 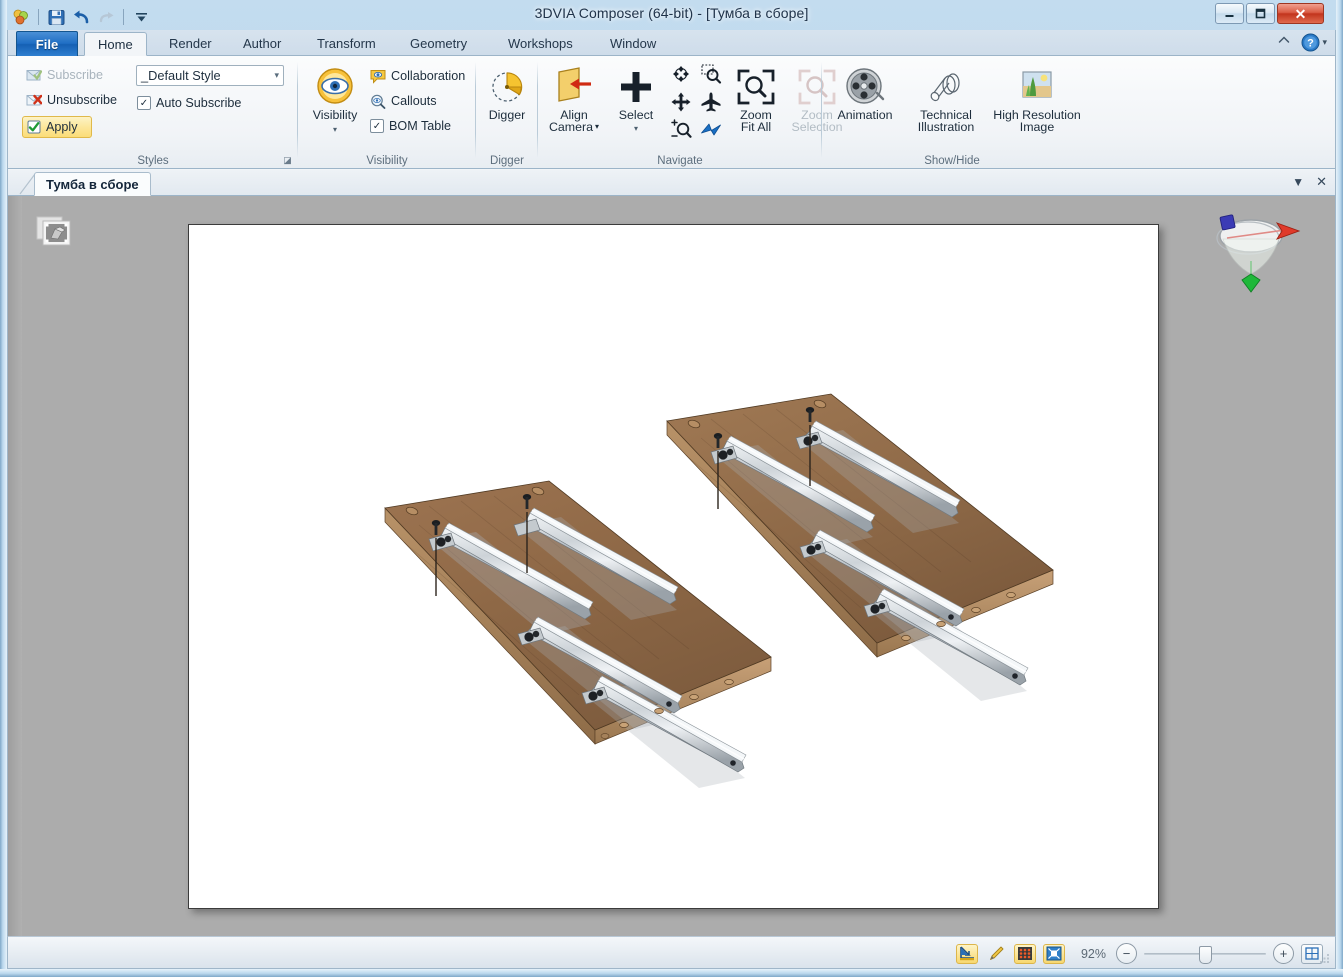 What do you see at coordinates (334, 129) in the screenshot?
I see `visibility-caret-icon: ▾` at bounding box center [334, 129].